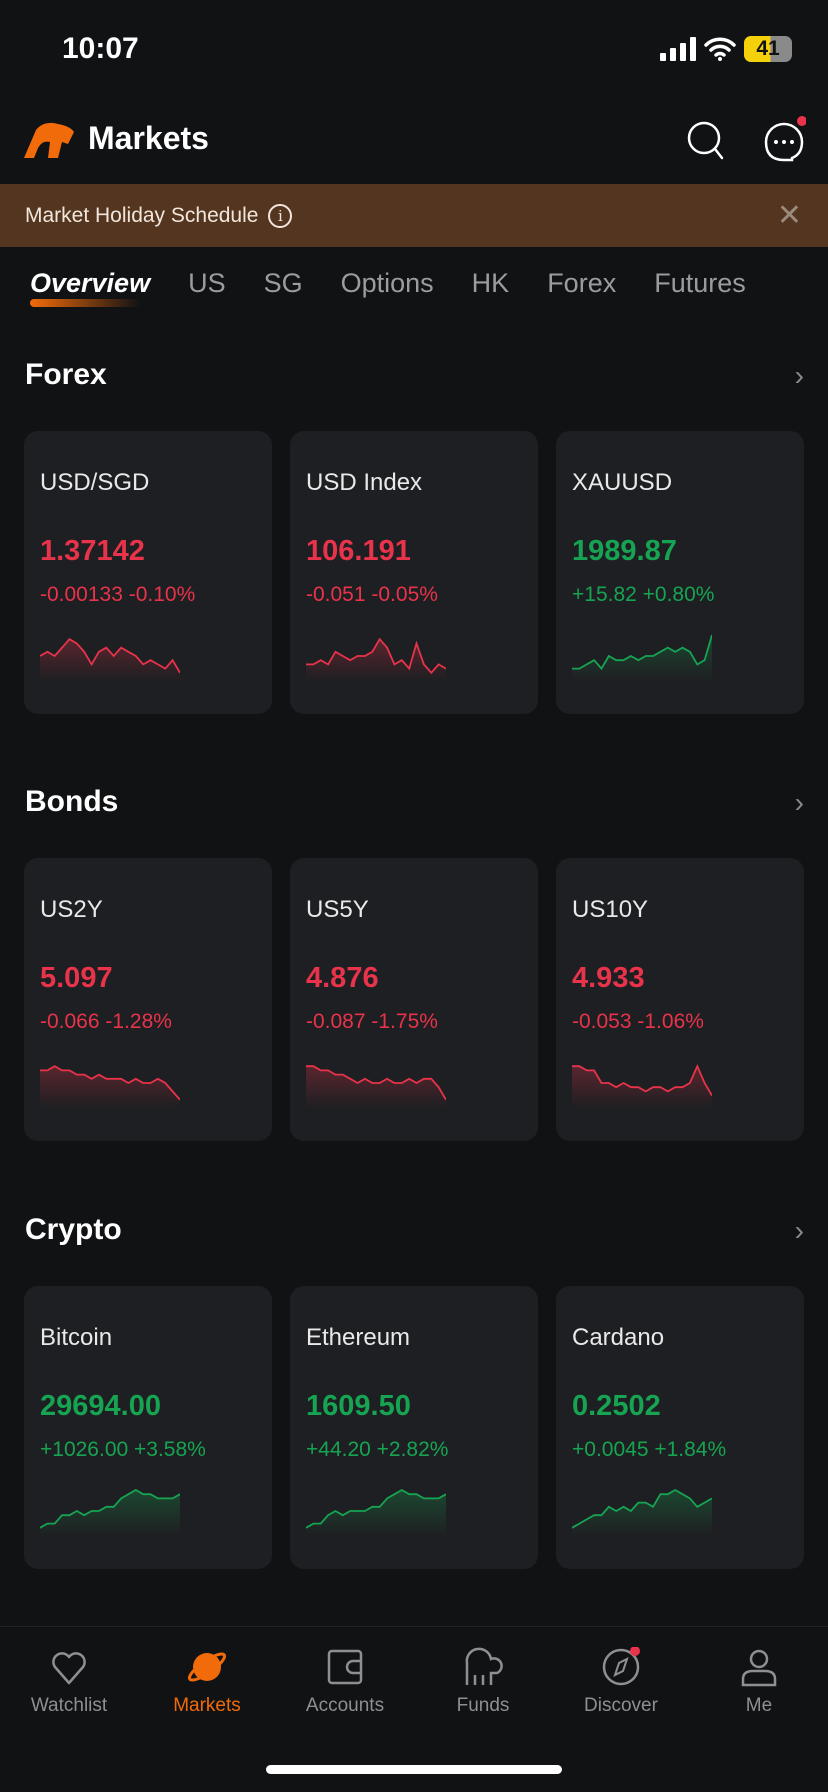 The image size is (828, 1792). I want to click on quote-card: USD Index 106.191 -0.051 -0.05%, so click(414, 572).